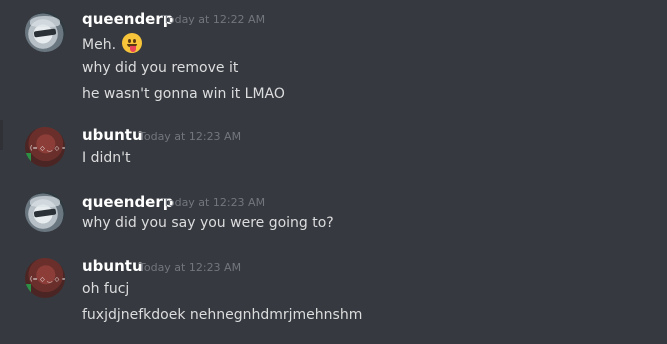 Image resolution: width=667 pixels, height=344 pixels. I want to click on scroll-edge, so click(1, 135).